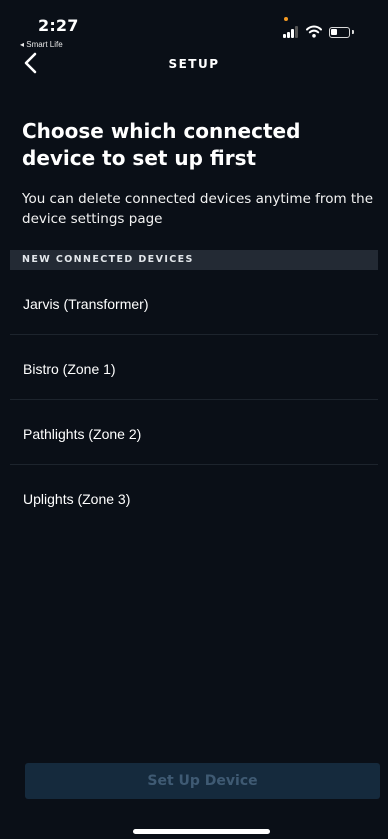 The height and width of the screenshot is (839, 388). Describe the element at coordinates (58, 25) in the screenshot. I see `status-time: 2:27` at that location.